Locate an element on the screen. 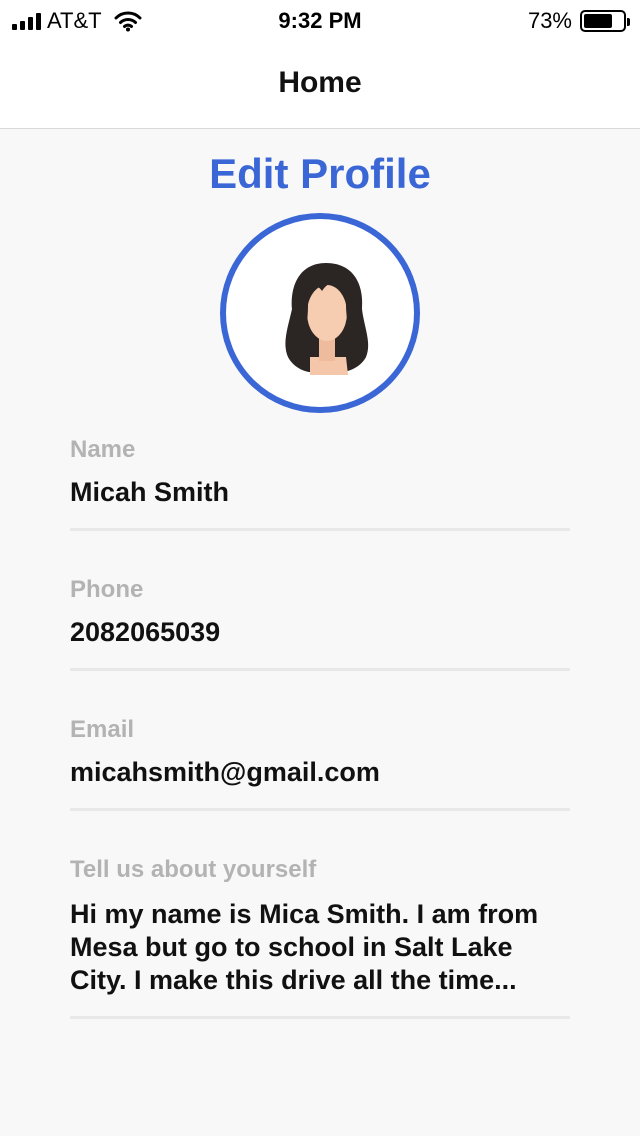 This screenshot has width=640, height=1136. battery-fill is located at coordinates (598, 21).